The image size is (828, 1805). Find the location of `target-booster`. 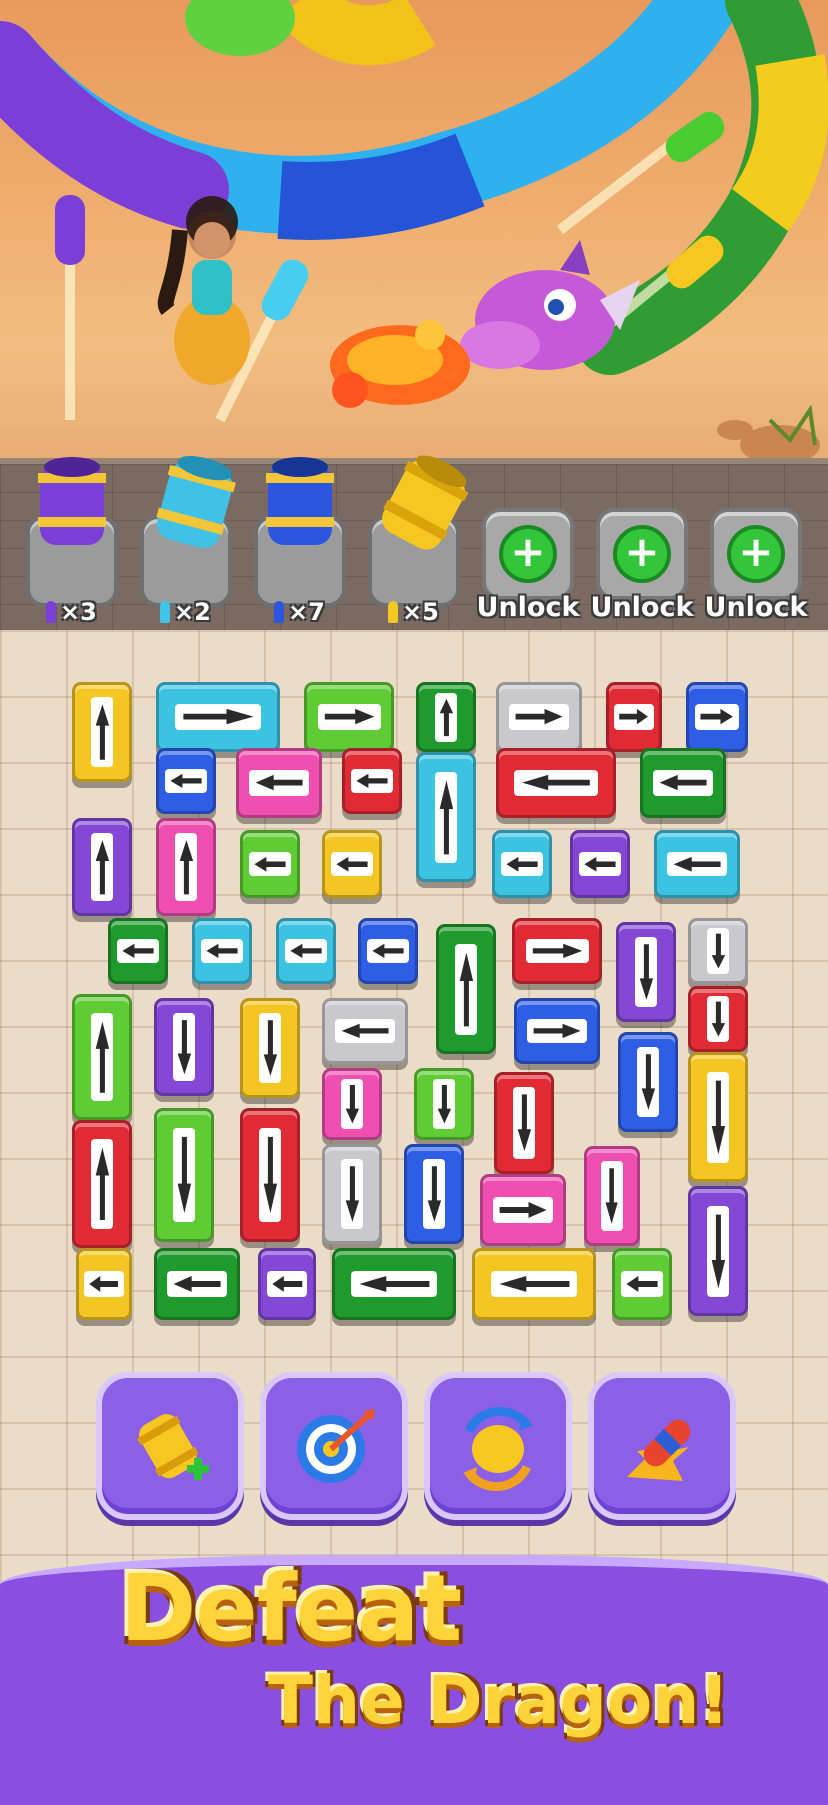

target-booster is located at coordinates (334, 1446).